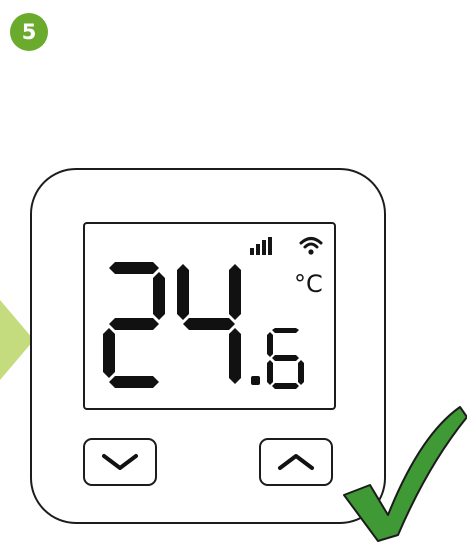 The height and width of the screenshot is (542, 467). I want to click on down-button, so click(120, 462).